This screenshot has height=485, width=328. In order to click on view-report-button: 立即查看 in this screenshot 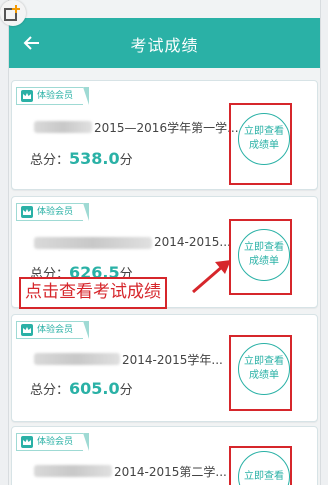, I will do `click(264, 468)`.